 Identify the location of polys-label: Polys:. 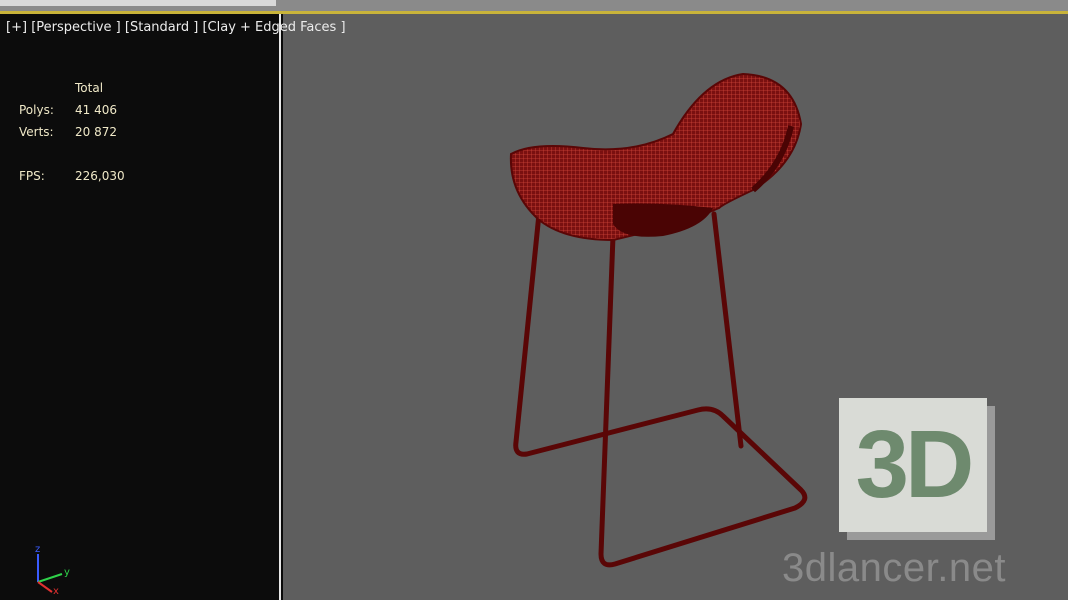
(36, 110).